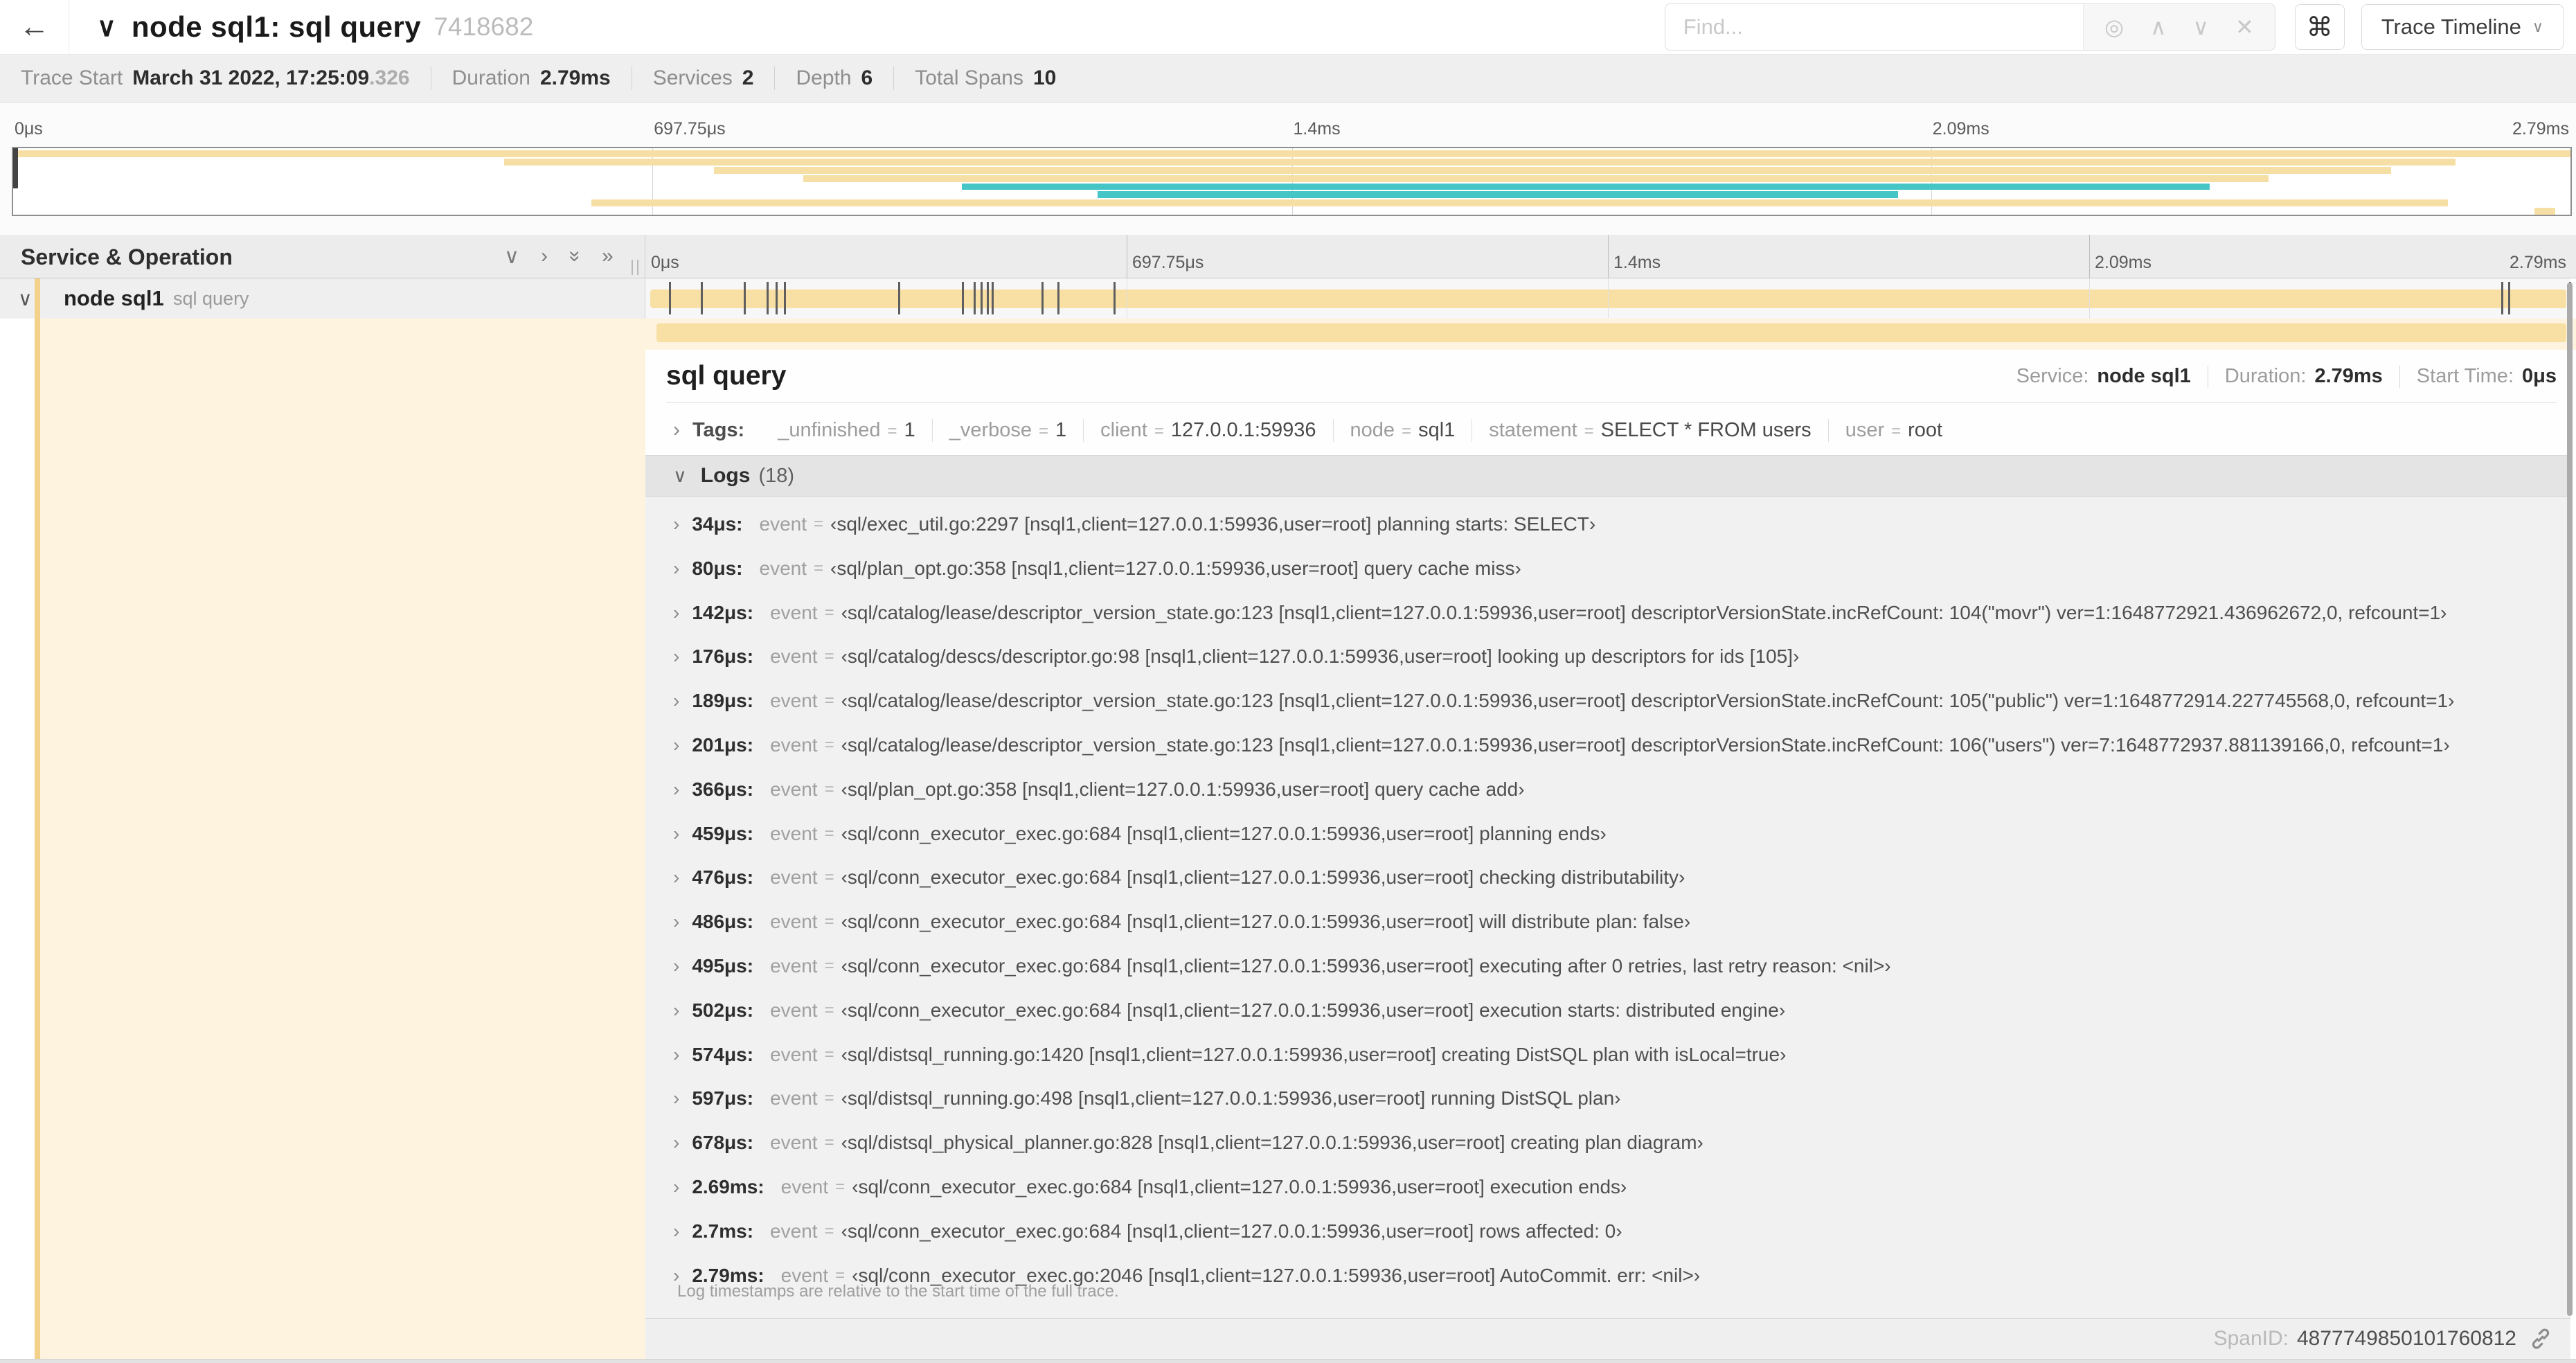 The width and height of the screenshot is (2576, 1363). Describe the element at coordinates (1611, 333) in the screenshot. I see `detail-span-mini-bar` at that location.